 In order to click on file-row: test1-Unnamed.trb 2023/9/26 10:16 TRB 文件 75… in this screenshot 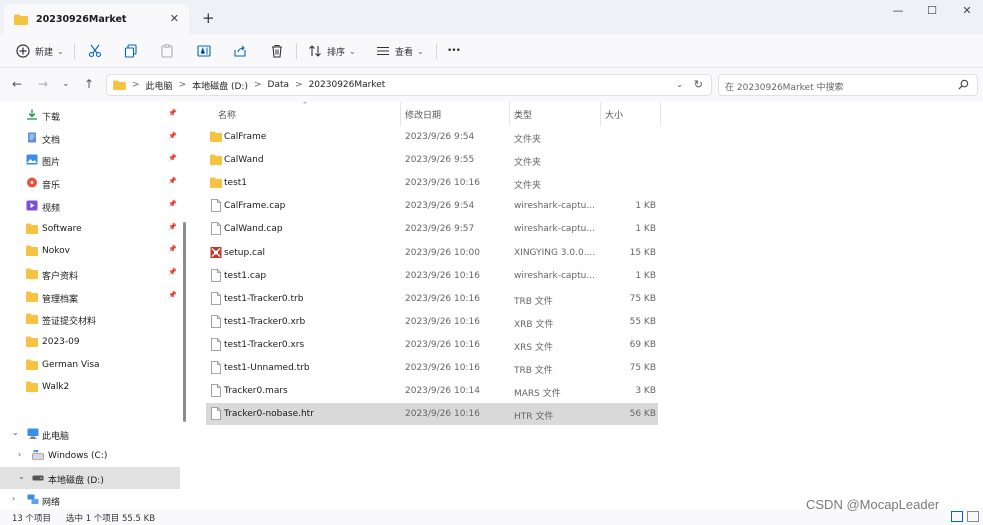, I will do `click(432, 368)`.